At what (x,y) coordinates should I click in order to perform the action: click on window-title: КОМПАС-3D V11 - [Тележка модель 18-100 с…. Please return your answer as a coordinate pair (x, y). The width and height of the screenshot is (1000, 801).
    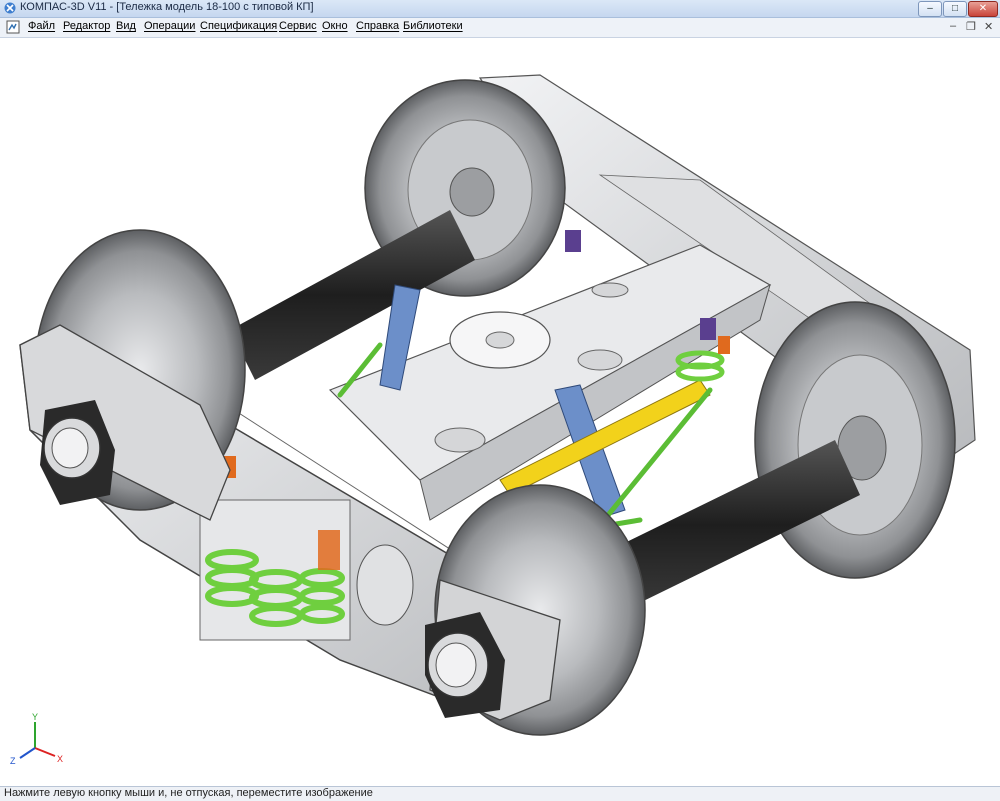
    Looking at the image, I should click on (167, 7).